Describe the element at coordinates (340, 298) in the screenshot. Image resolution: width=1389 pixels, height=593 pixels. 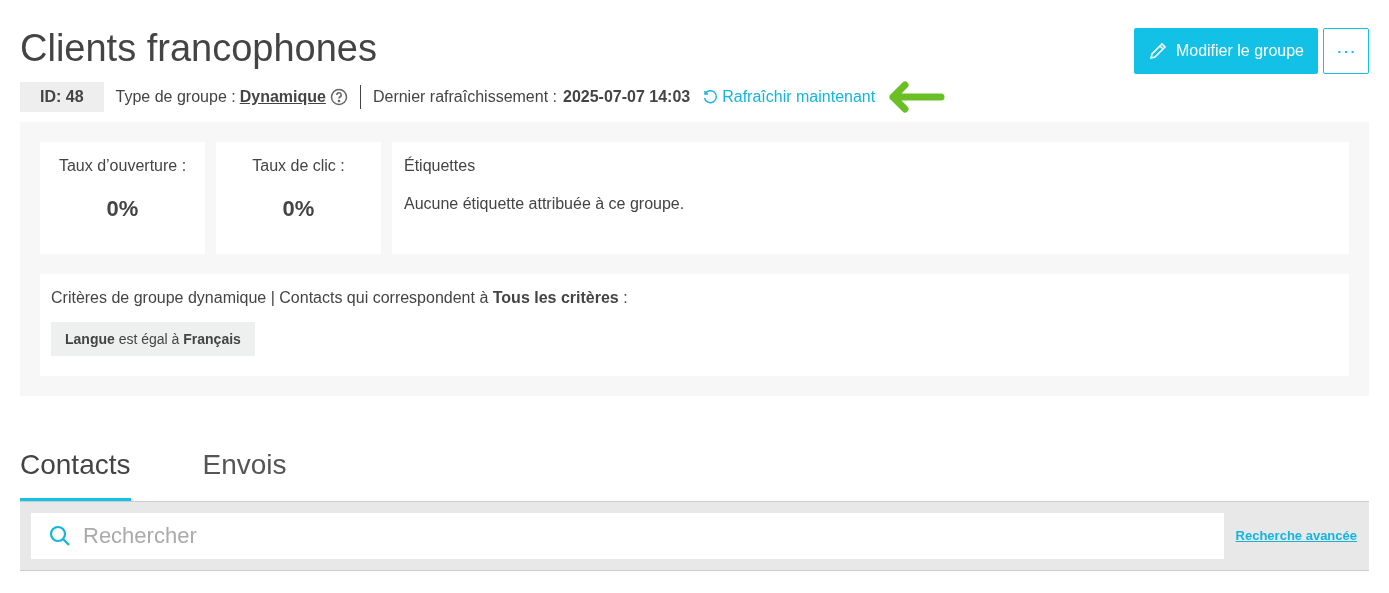
I see `criteria-text: Critères de groupe dynamique | Contacts qui correspondent à Tous les critères :` at that location.